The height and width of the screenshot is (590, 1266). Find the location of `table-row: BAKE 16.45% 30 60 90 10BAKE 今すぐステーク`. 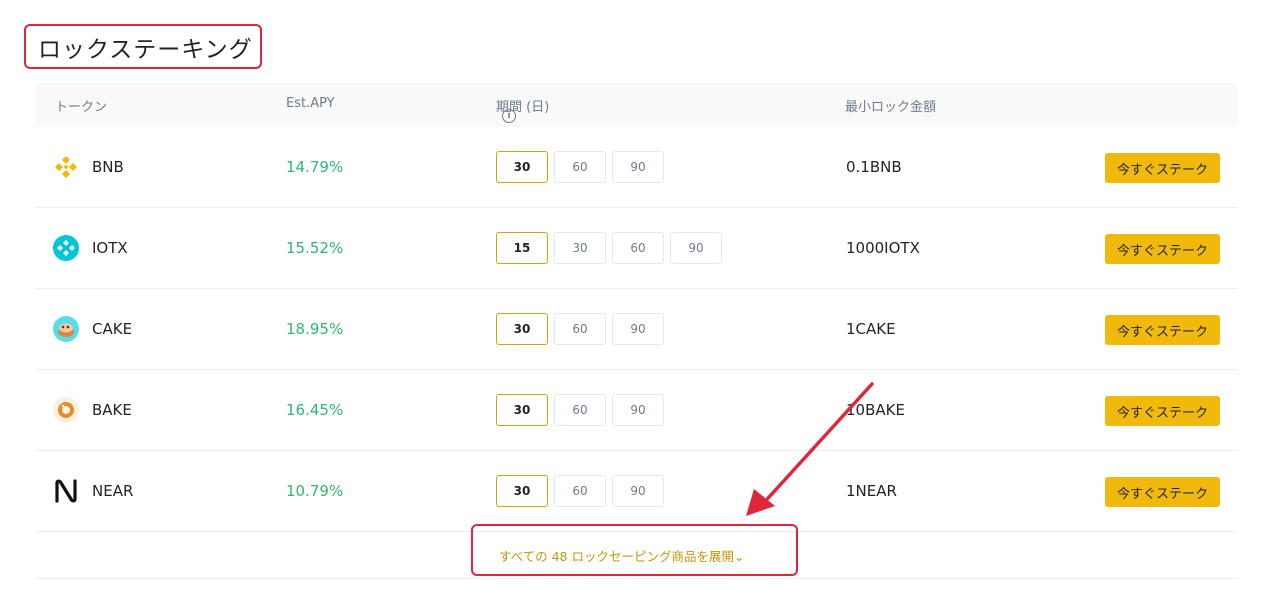

table-row: BAKE 16.45% 30 60 90 10BAKE 今すぐステーク is located at coordinates (636, 410).